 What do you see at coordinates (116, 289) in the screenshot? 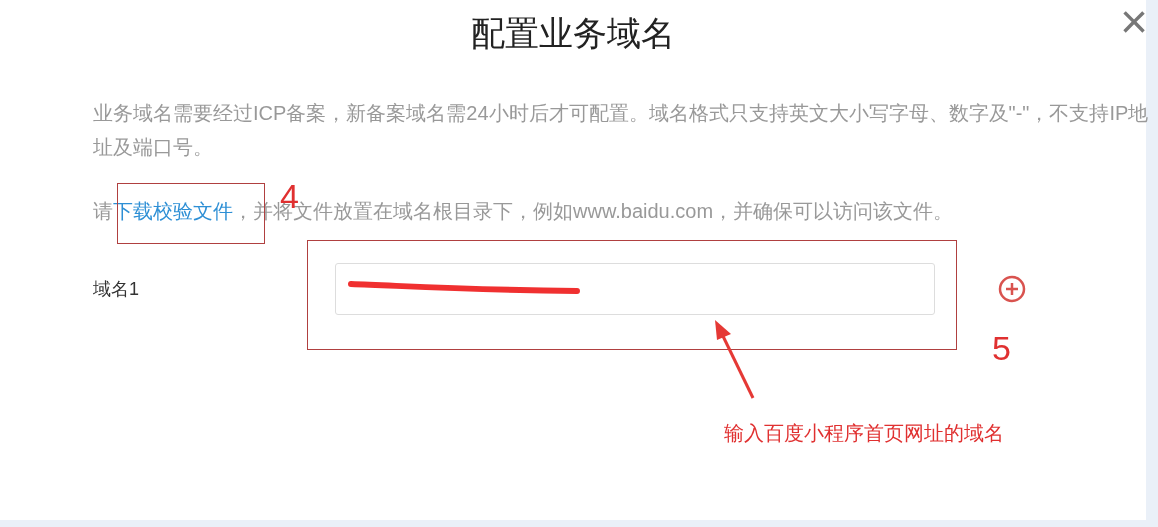
I see `field-label: 域名1` at bounding box center [116, 289].